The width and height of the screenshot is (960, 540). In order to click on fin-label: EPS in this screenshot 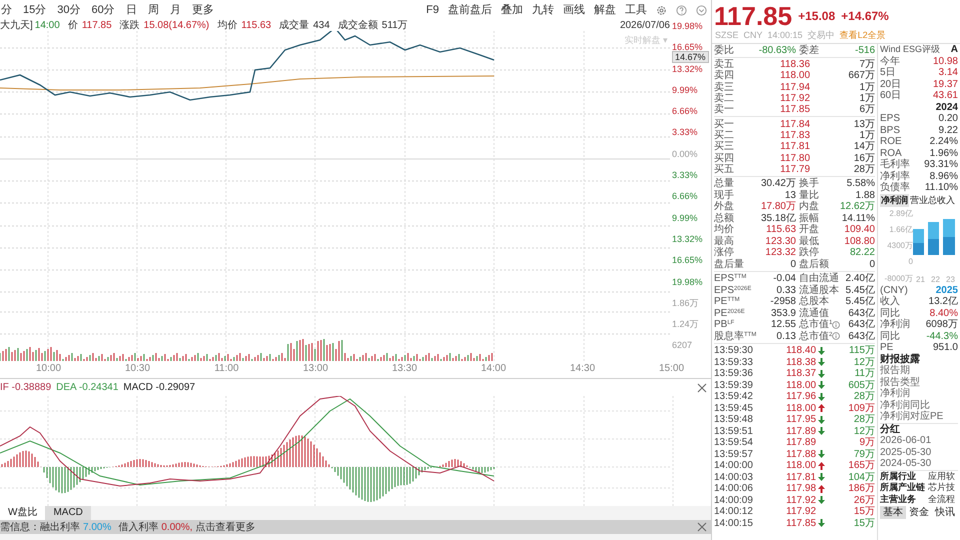, I will do `click(890, 118)`.